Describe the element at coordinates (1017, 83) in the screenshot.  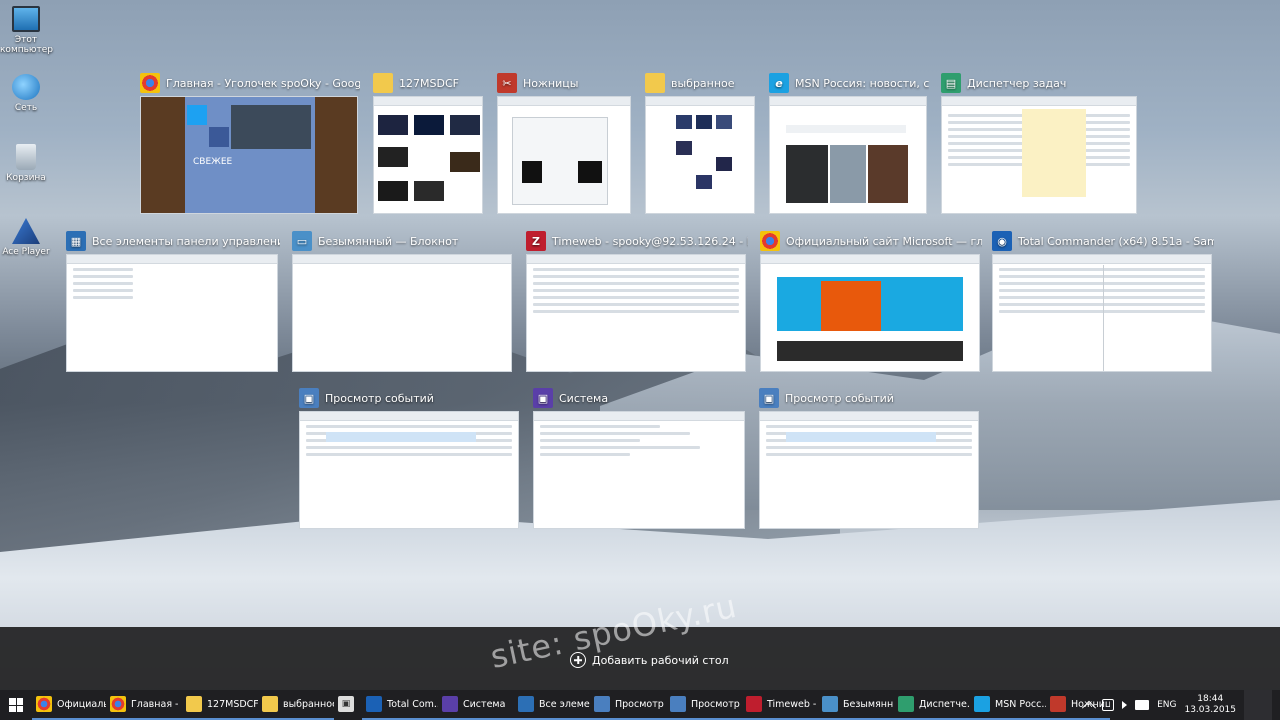
I see `window-title: Диспетчер задач` at that location.